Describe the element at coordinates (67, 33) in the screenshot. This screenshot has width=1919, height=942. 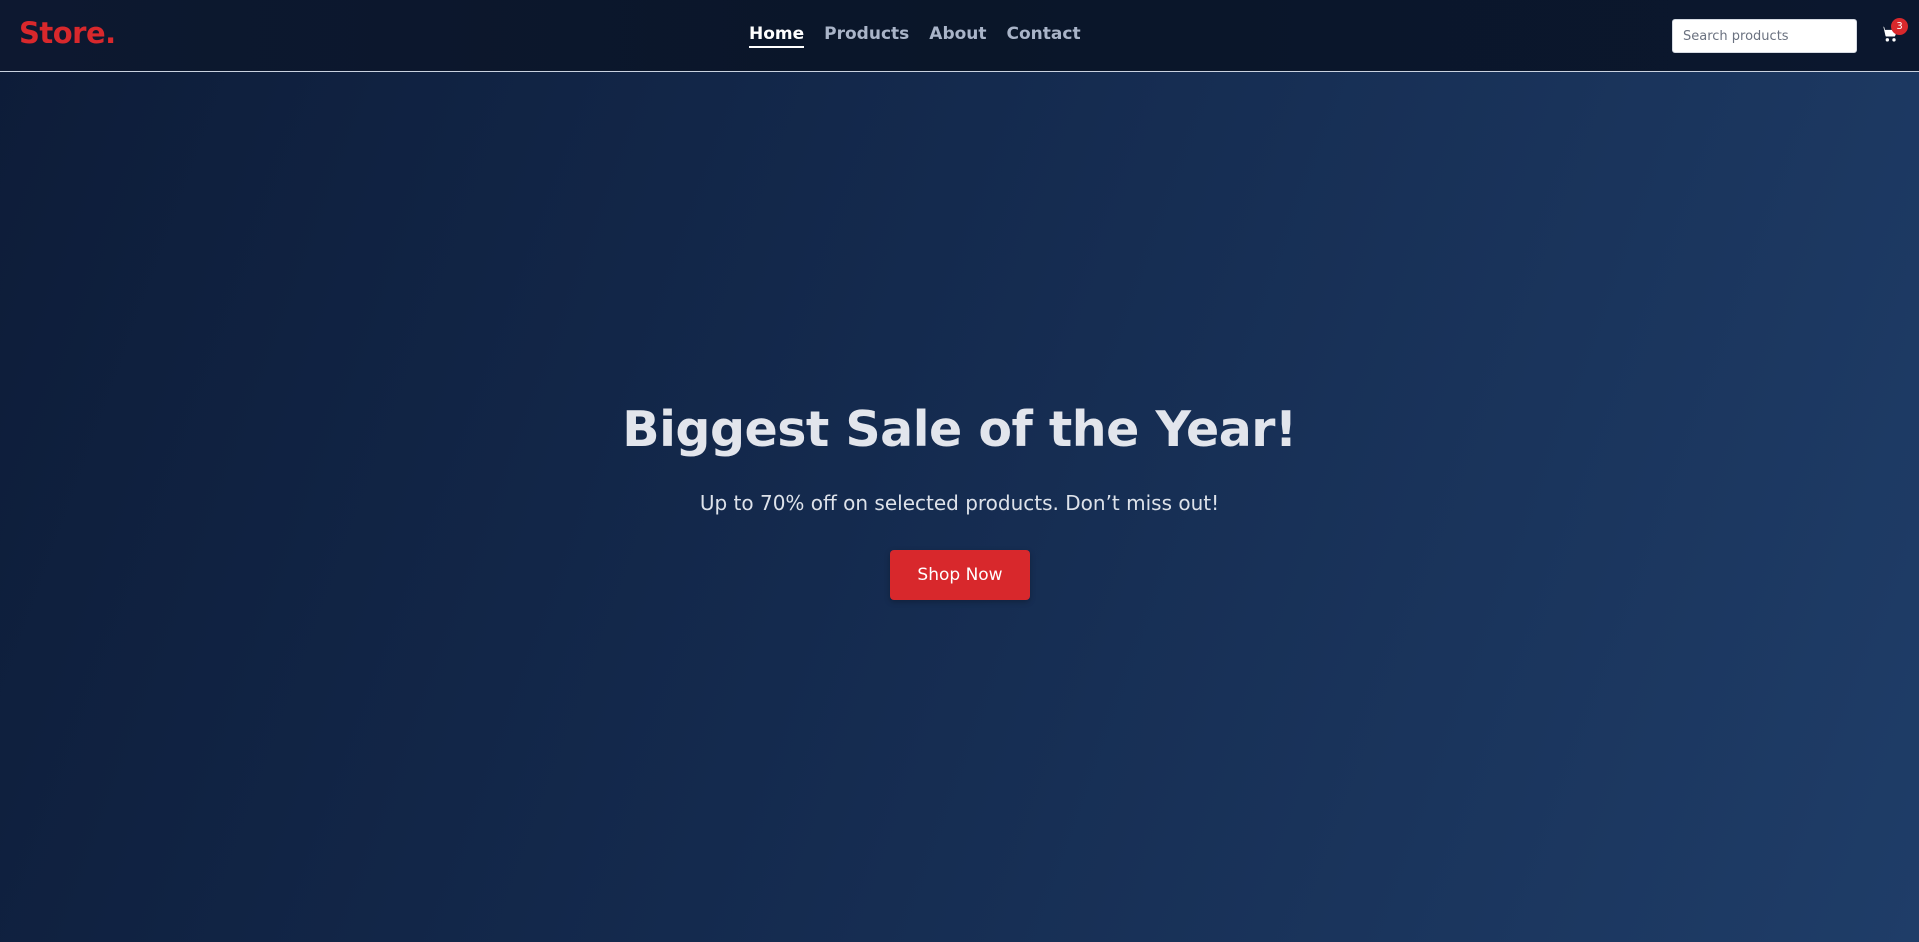
I see `store-logo: Store.` at that location.